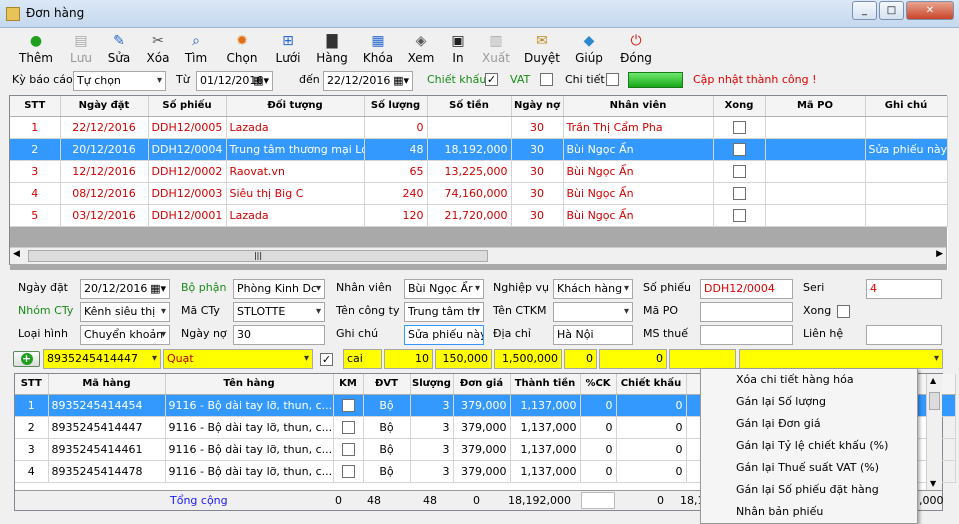  Describe the element at coordinates (35, 106) in the screenshot. I see `orders-col-header: STT` at that location.